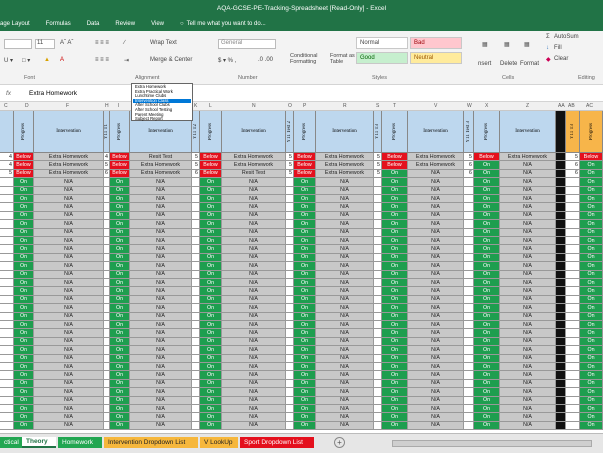 This screenshot has height=453, width=603. I want to click on grade-cell: 6, so click(196, 174).